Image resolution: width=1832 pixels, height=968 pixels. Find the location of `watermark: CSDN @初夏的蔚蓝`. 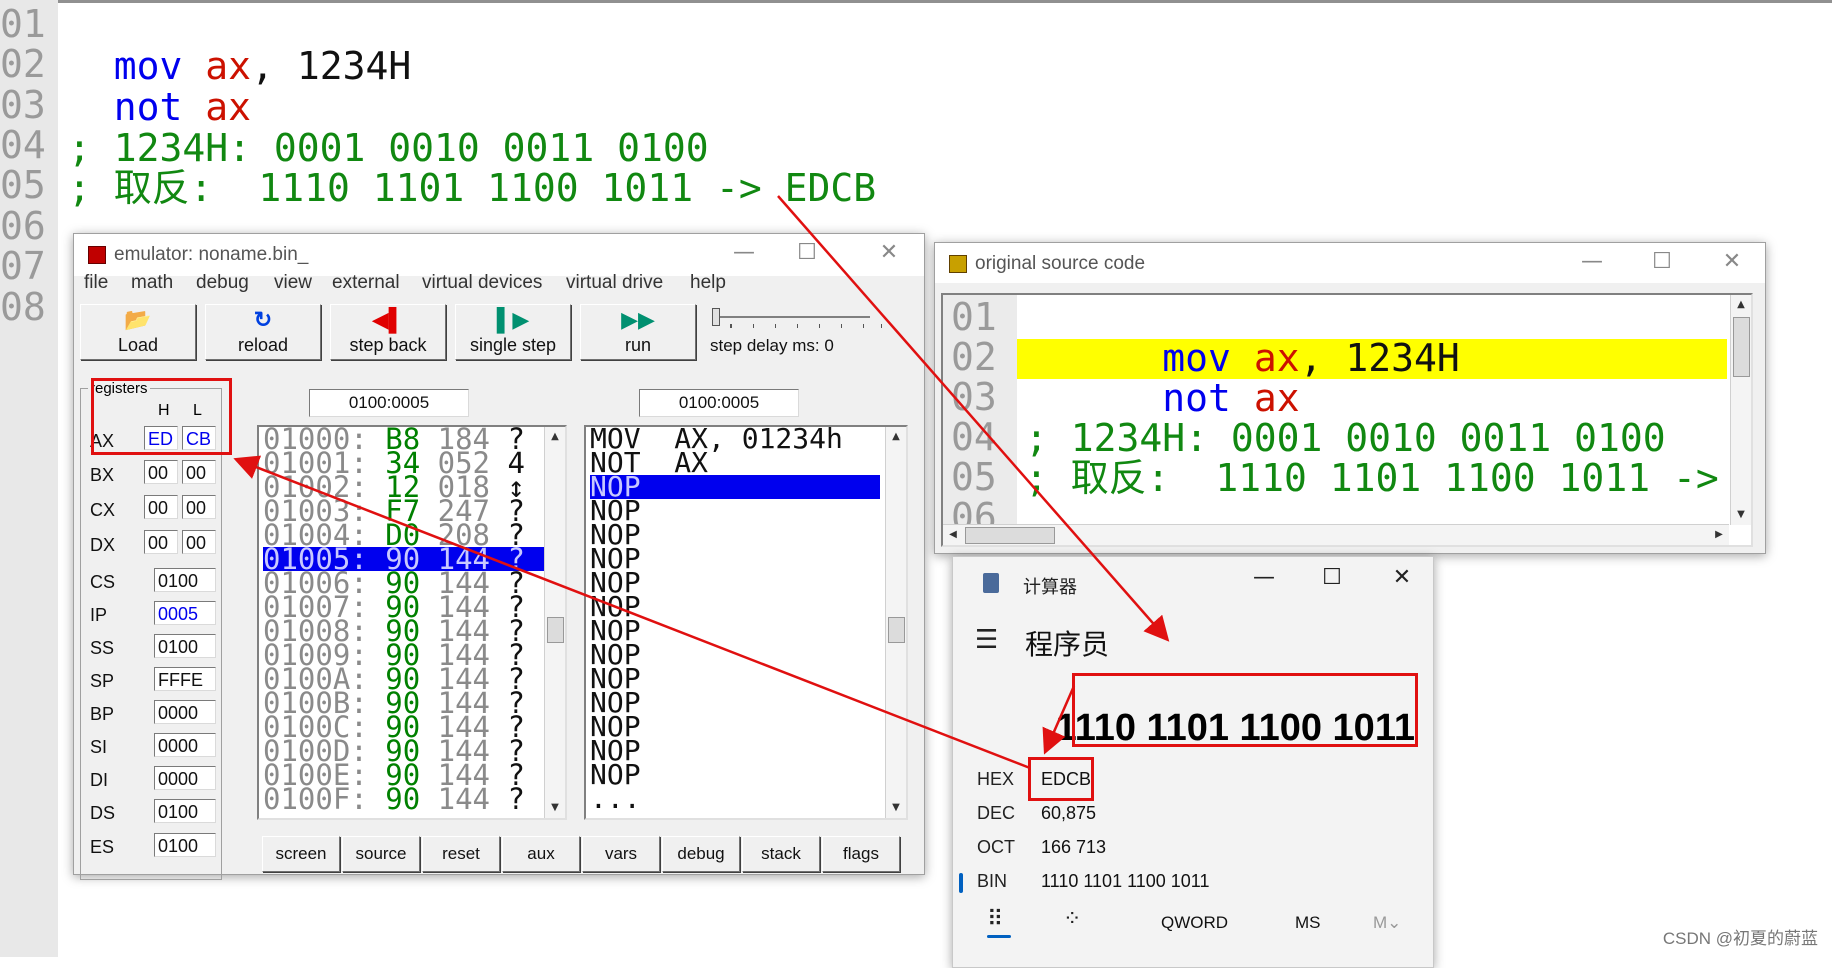

watermark: CSDN @初夏的蔚蓝 is located at coordinates (1740, 938).